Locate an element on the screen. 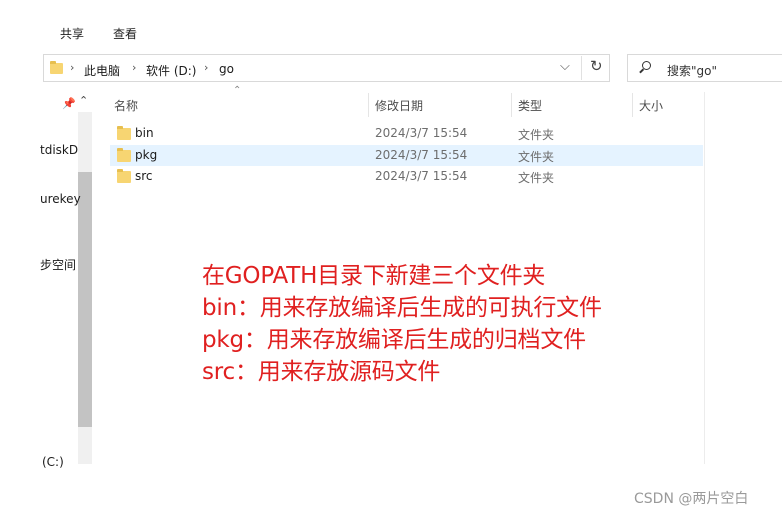 This screenshot has height=516, width=782. column-header-date: 修改日期 is located at coordinates (399, 105).